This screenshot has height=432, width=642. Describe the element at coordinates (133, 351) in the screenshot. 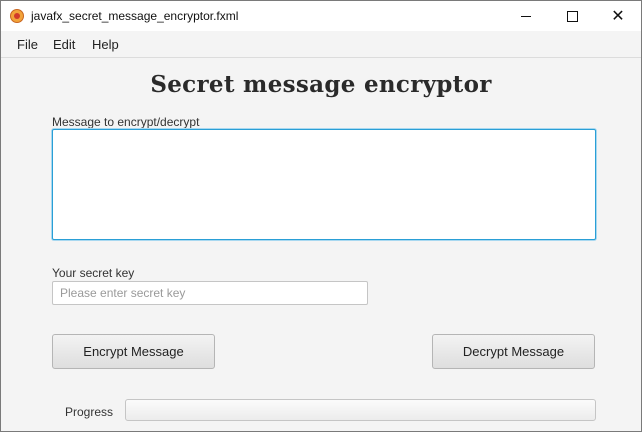

I see `encrypt-button: Encrypt Message` at that location.